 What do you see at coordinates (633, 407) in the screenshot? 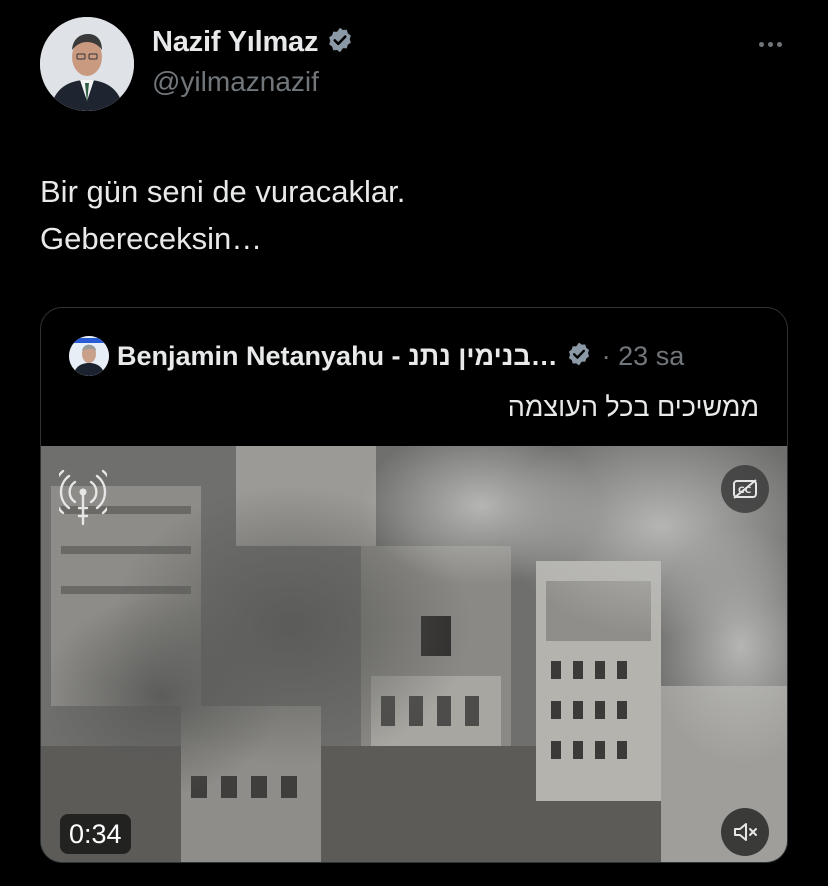
I see `quoted-text: ממשיכים בכל העוצמה` at bounding box center [633, 407].